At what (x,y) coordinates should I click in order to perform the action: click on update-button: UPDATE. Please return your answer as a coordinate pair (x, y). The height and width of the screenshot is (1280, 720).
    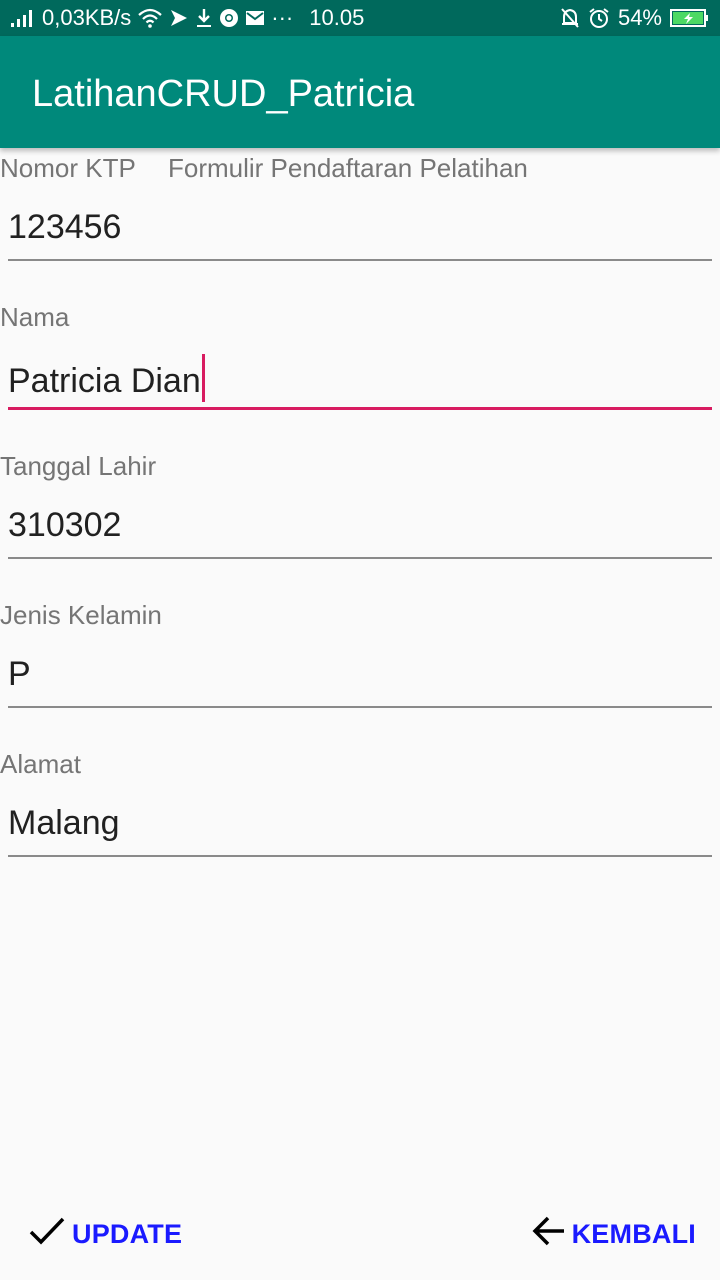
    Looking at the image, I should click on (105, 1234).